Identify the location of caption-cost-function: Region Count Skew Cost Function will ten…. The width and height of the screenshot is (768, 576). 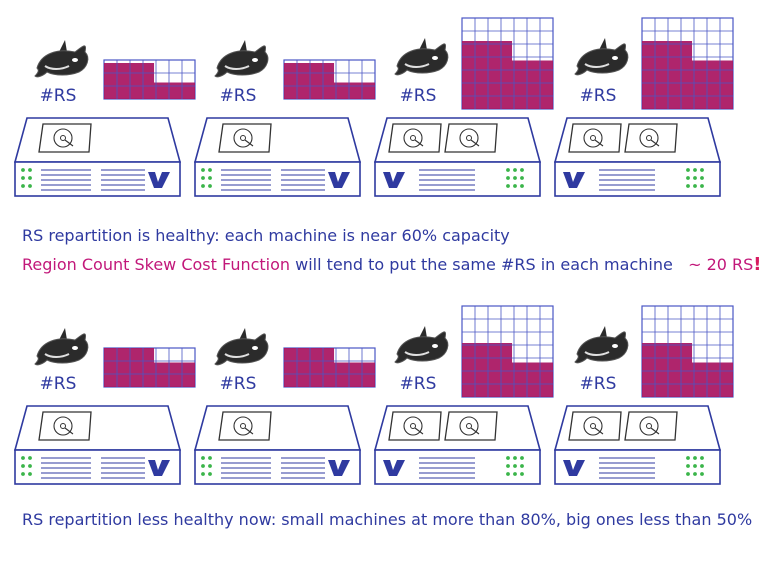
(392, 264).